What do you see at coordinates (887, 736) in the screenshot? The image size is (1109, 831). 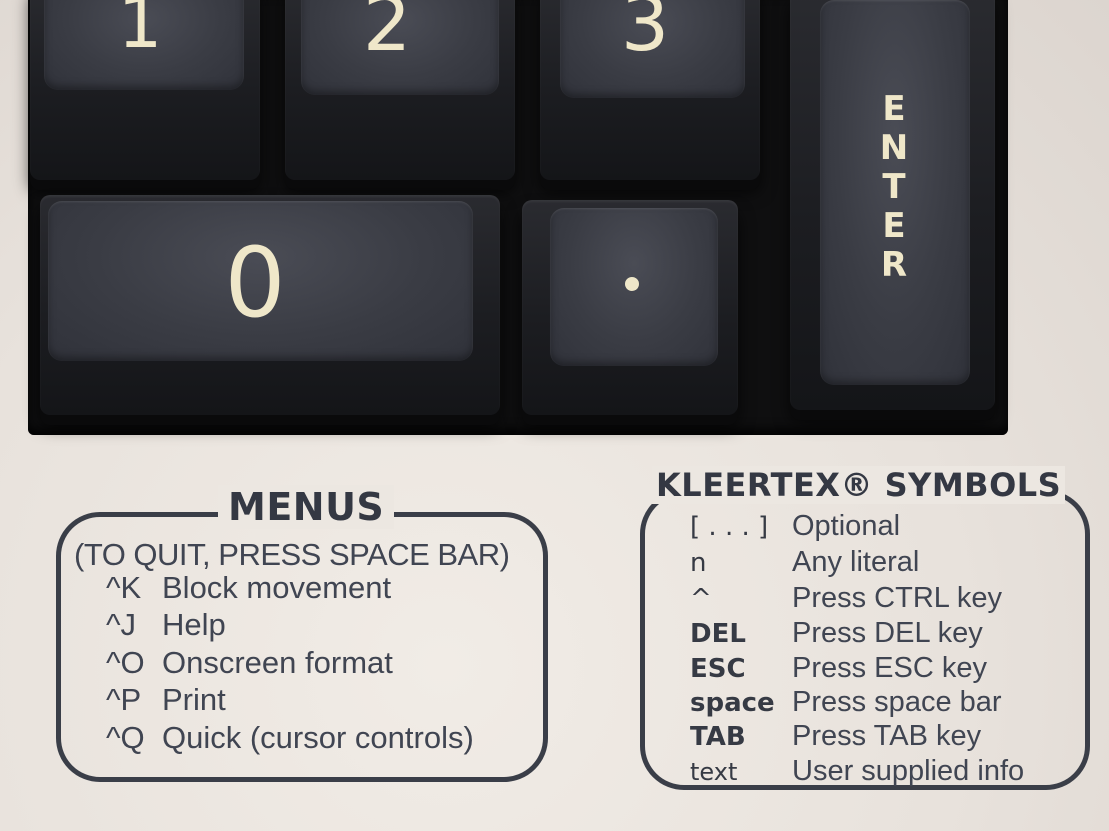 I see `symbol-meaning: Press TAB key` at bounding box center [887, 736].